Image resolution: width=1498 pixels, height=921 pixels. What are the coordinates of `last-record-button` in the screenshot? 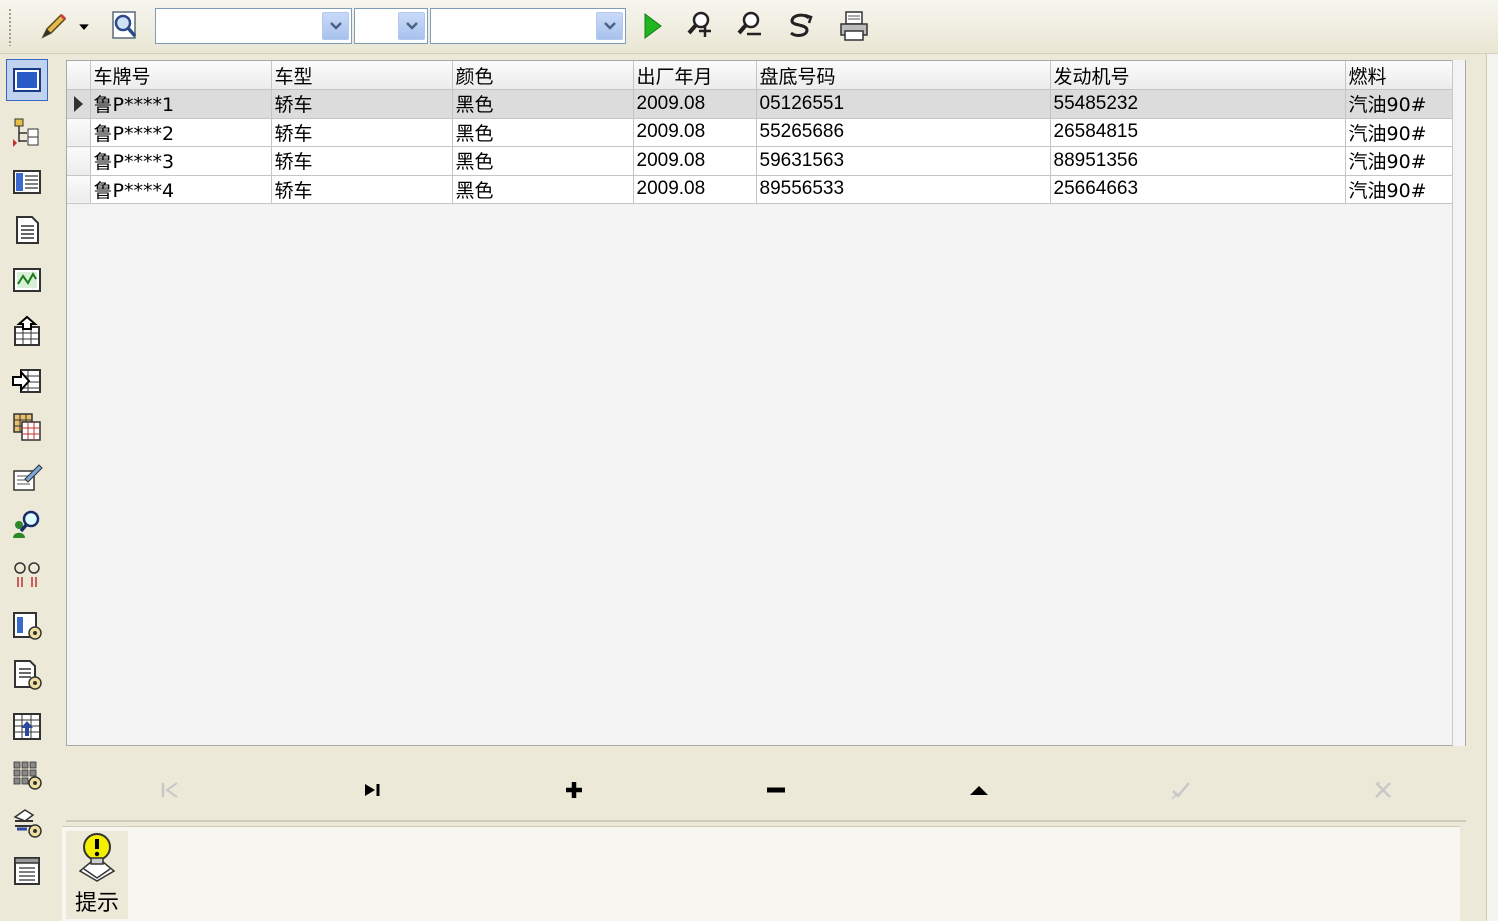 It's located at (372, 790).